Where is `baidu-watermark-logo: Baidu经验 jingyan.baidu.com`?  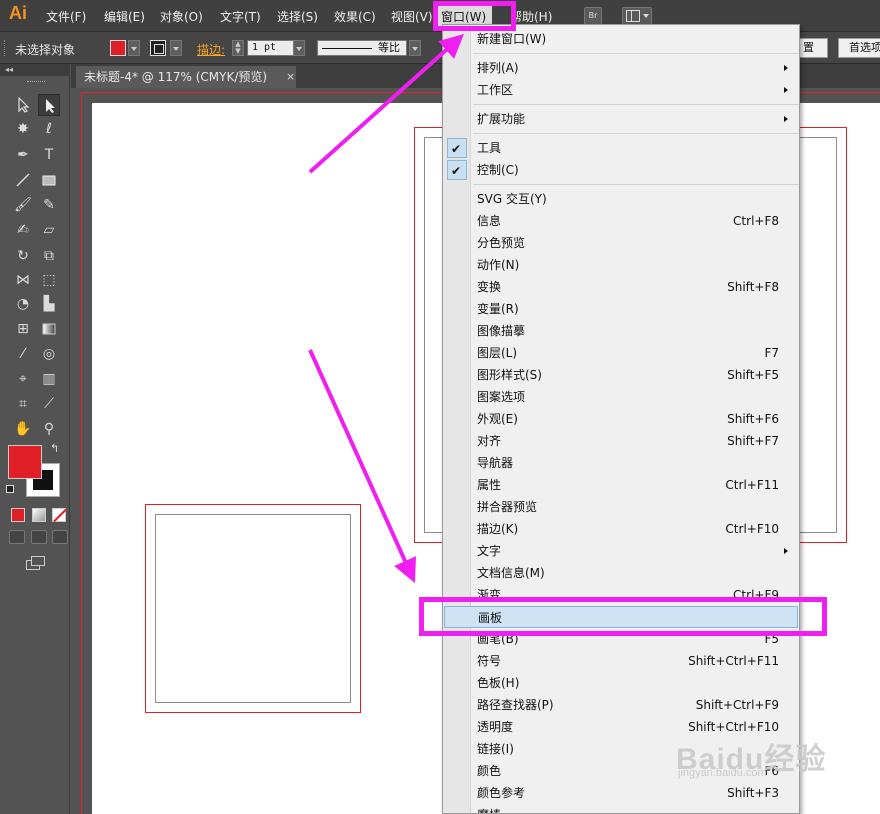
baidu-watermark-logo: Baidu经验 jingyan.baidu.com is located at coordinates (751, 756).